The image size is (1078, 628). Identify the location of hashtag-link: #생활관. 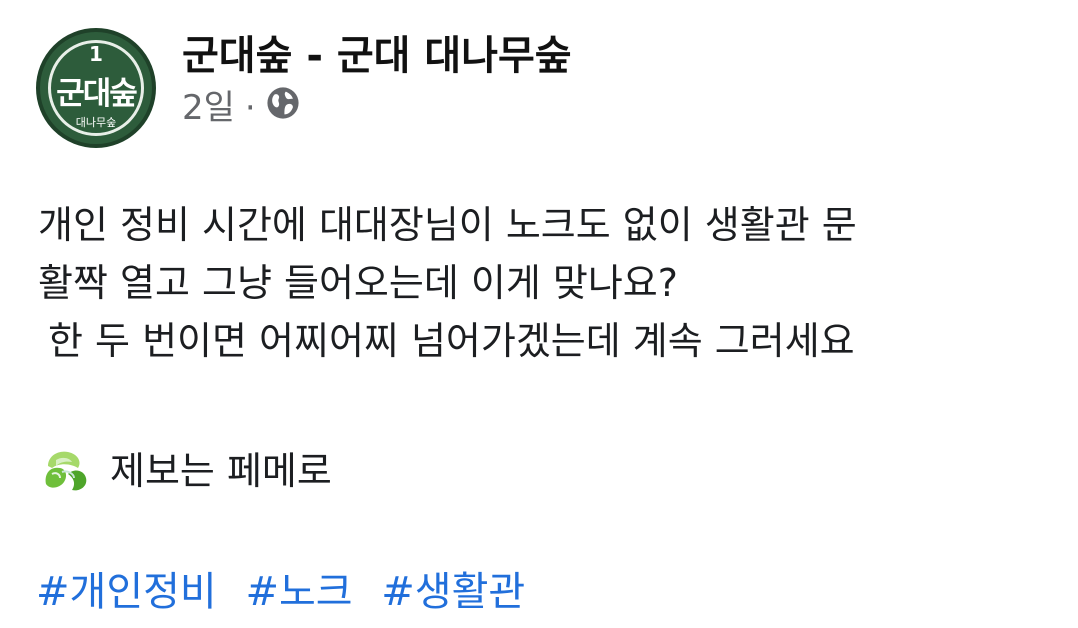
(453, 592).